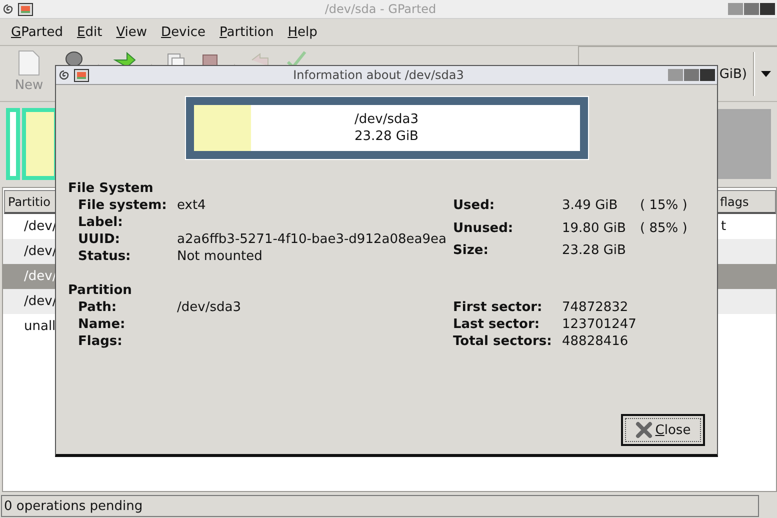  What do you see at coordinates (105, 256) in the screenshot?
I see `field-label: Status:` at bounding box center [105, 256].